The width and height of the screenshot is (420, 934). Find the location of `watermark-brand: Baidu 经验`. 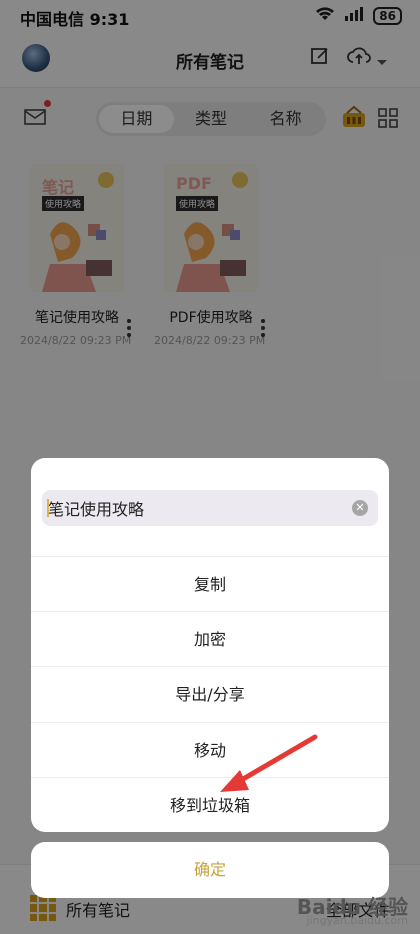

watermark-brand: Baidu 经验 is located at coordinates (352, 907).